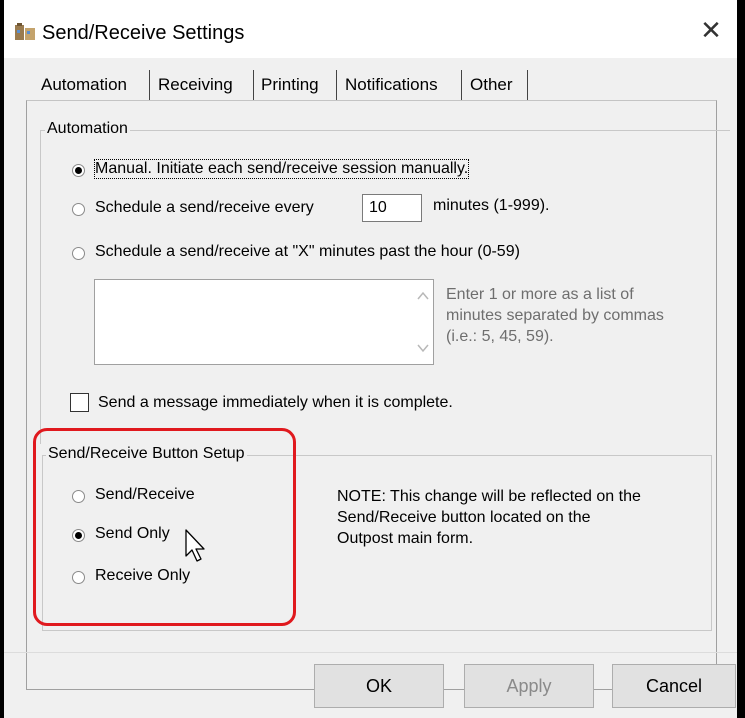  What do you see at coordinates (164, 527) in the screenshot?
I see `highlight-annotation` at bounding box center [164, 527].